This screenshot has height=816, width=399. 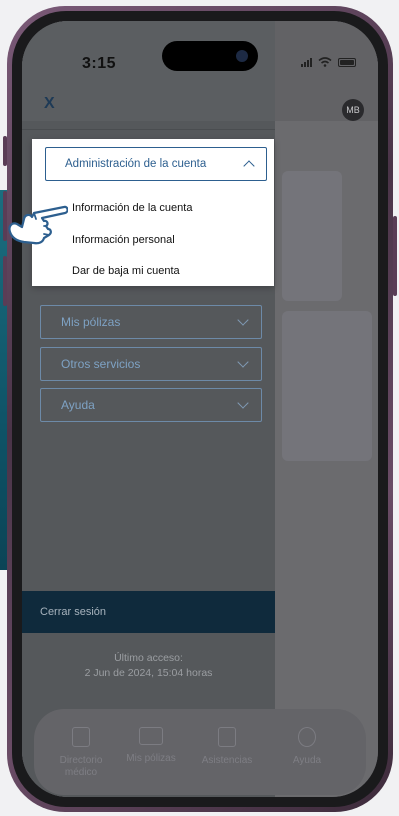 I want to click on status-icons, so click(x=328, y=62).